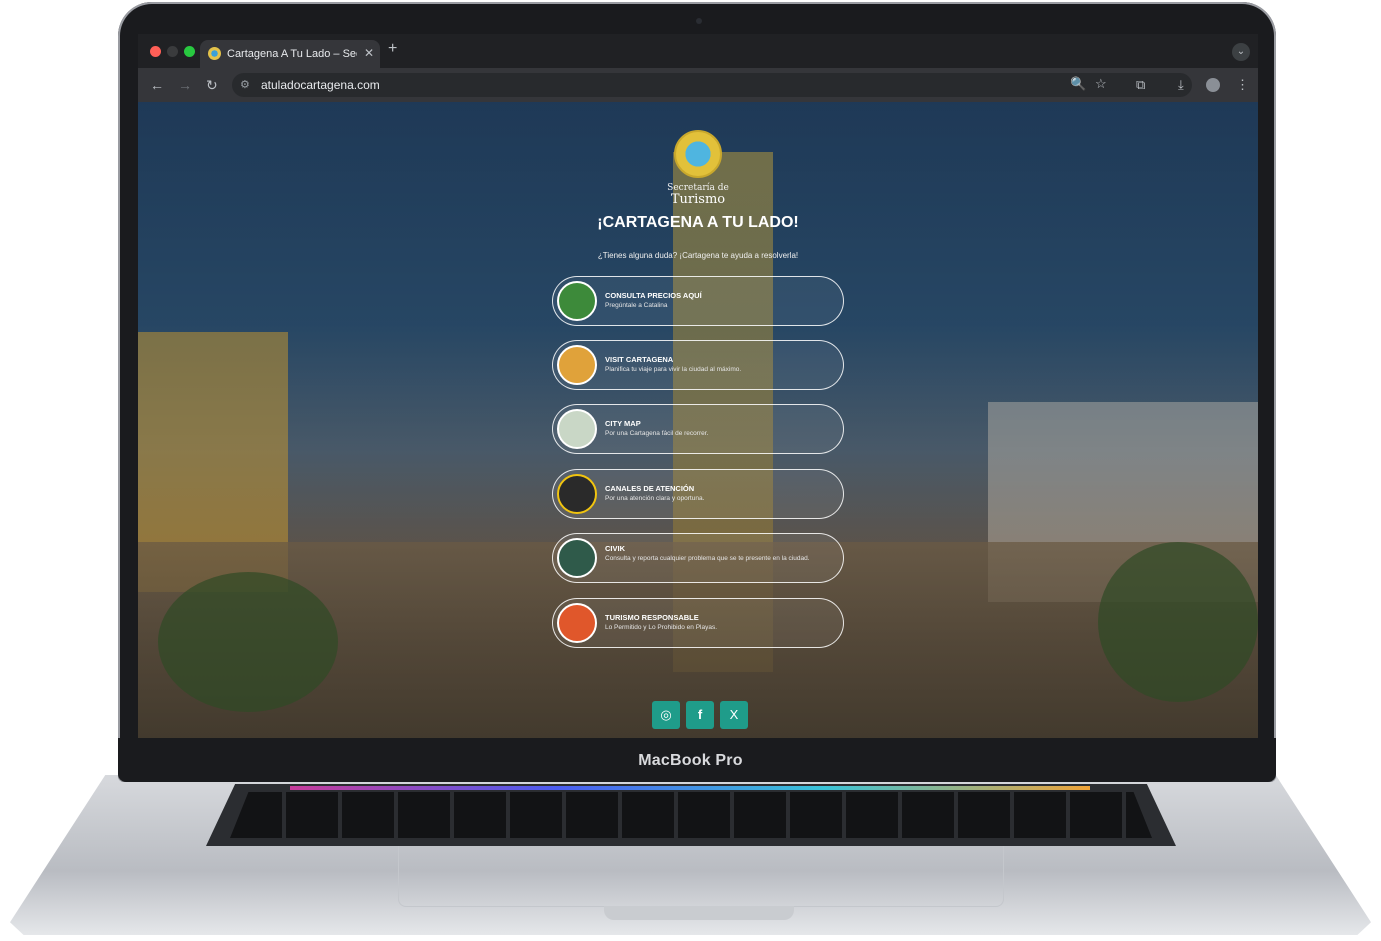 This screenshot has height=941, width=1381. Describe the element at coordinates (698, 222) in the screenshot. I see `page-title: ¡CARTAGENA A TU LADO!` at that location.